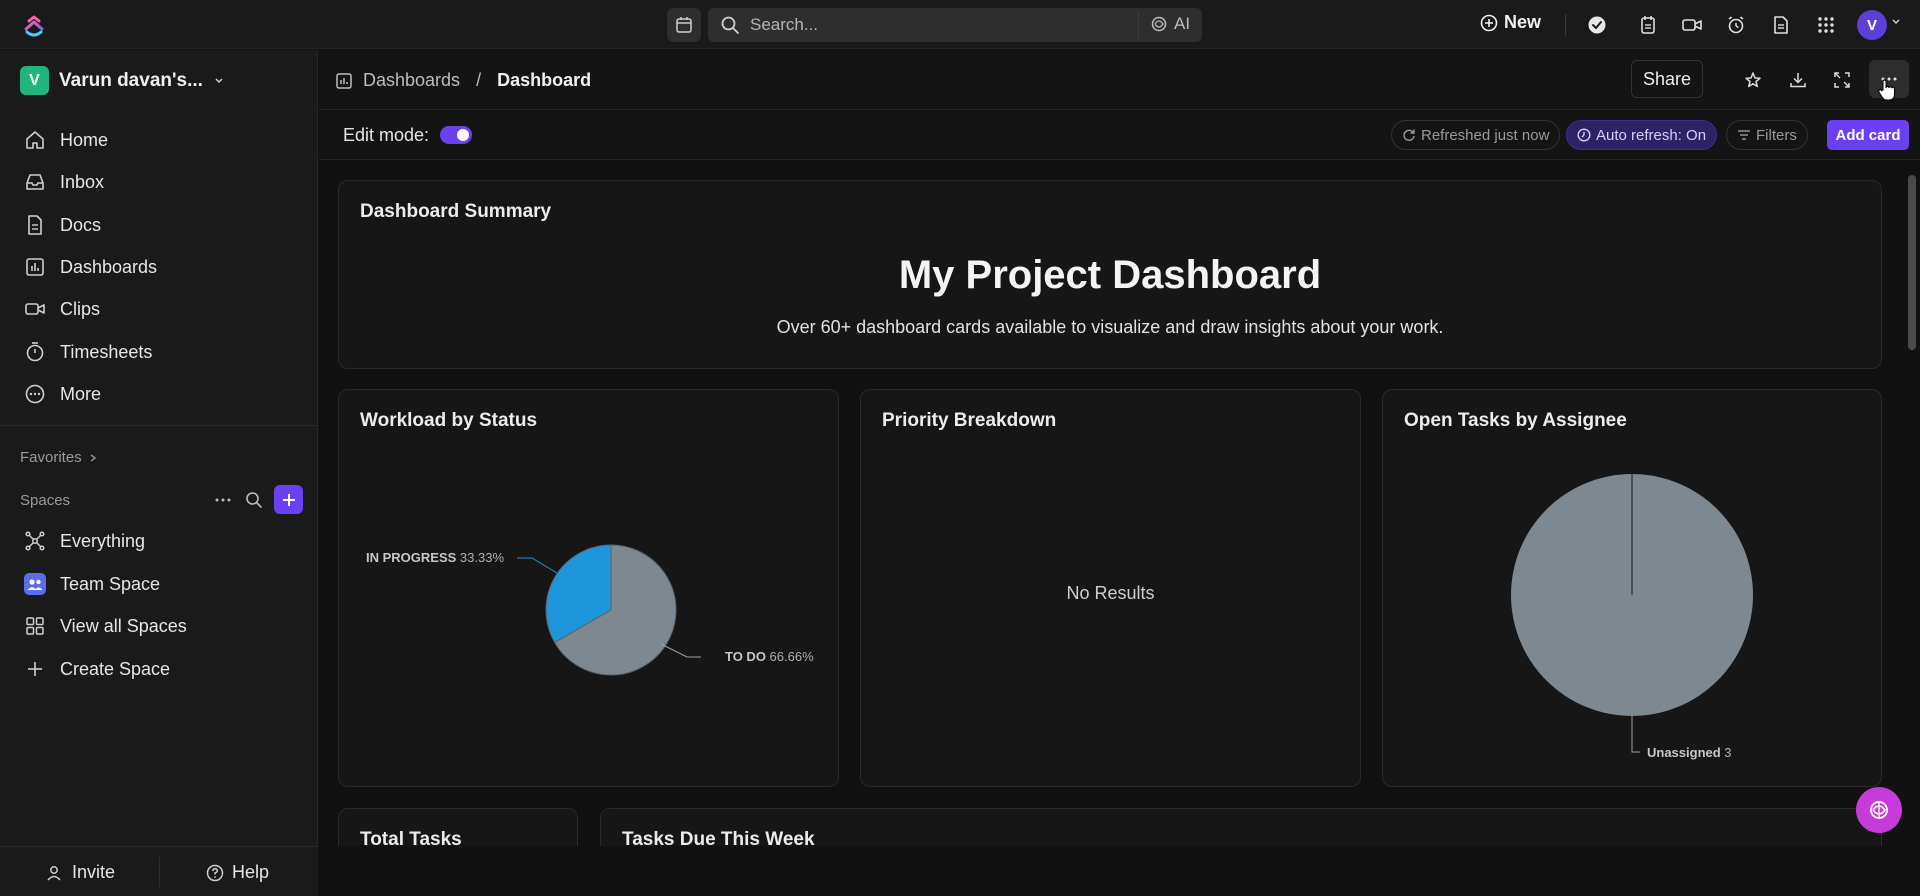  I want to click on view-all-spaces: View all Spaces, so click(105, 626).